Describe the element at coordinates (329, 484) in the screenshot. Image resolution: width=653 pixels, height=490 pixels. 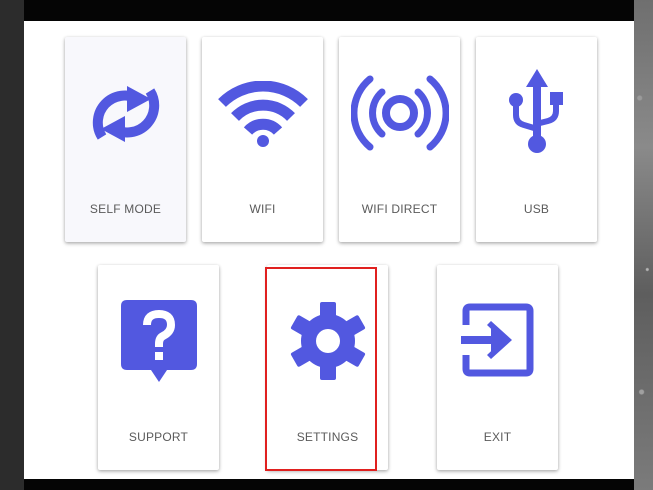
I see `bottom-bar` at that location.